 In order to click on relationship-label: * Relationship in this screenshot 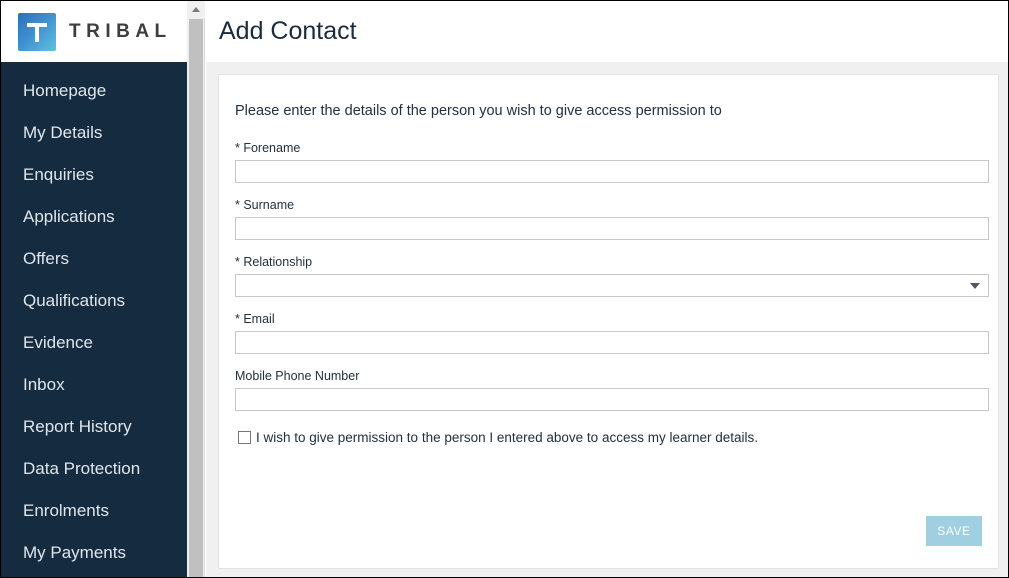, I will do `click(274, 262)`.